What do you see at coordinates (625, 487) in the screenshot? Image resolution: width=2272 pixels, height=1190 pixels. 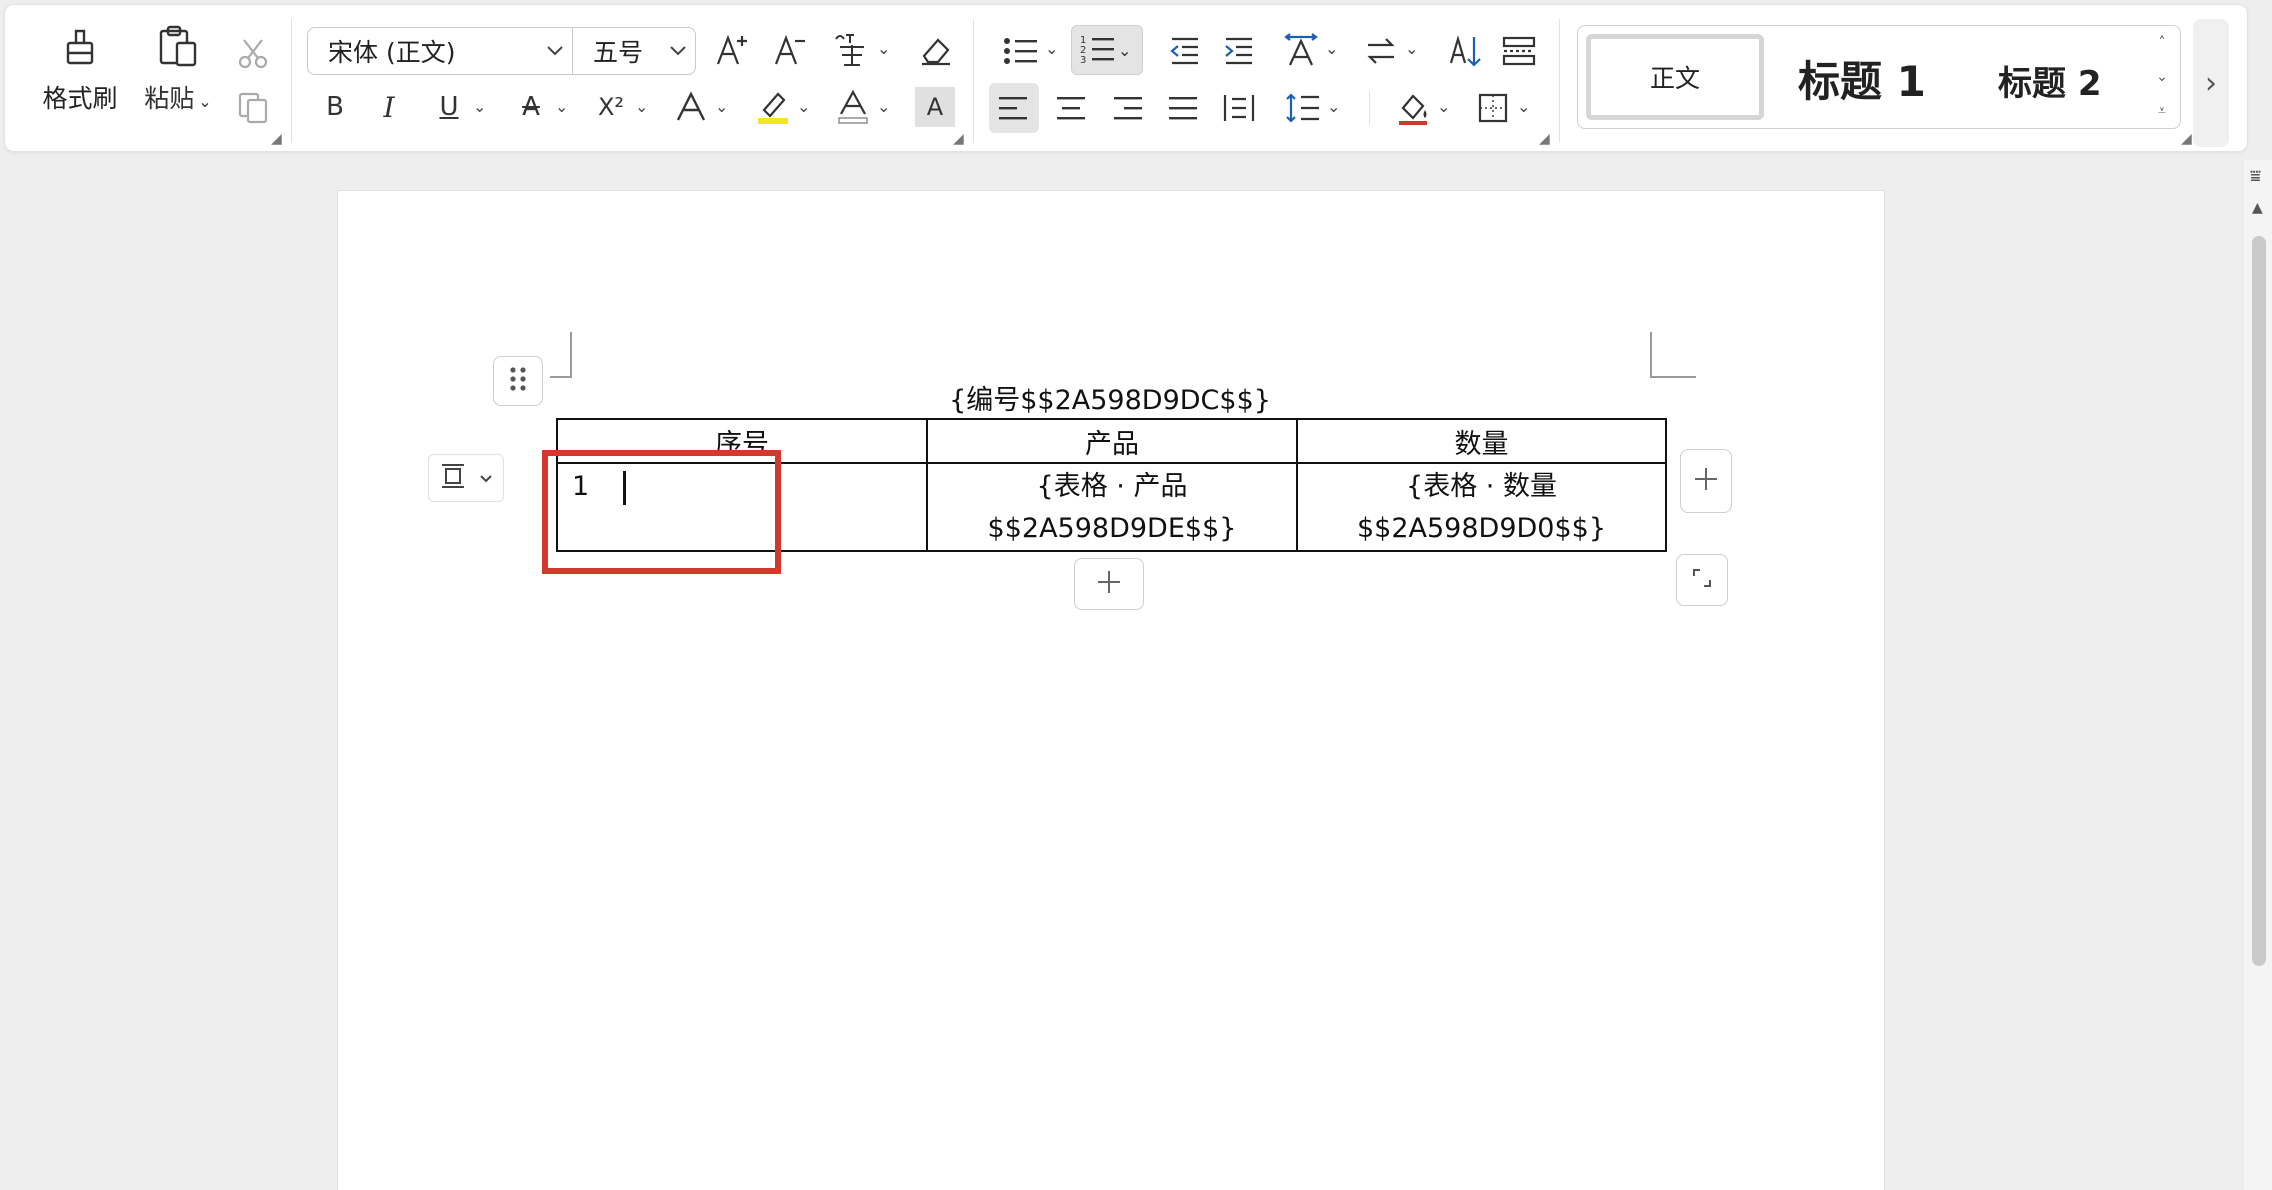 I see `text-cursor` at bounding box center [625, 487].